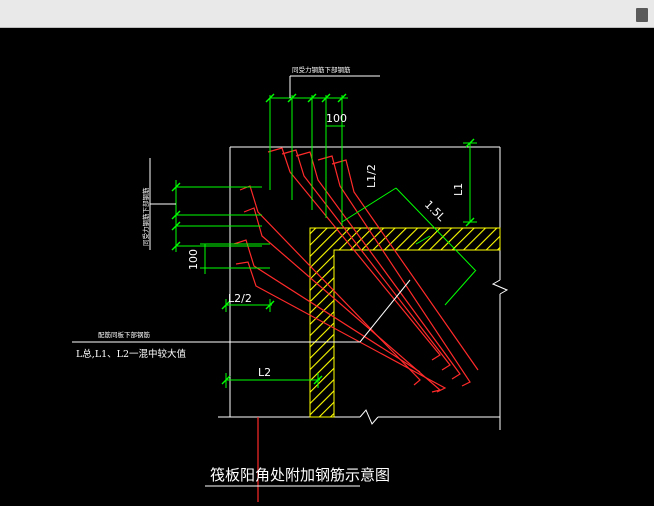  Describe the element at coordinates (371, 176) in the screenshot. I see `dim-l1-half: L1/2` at that location.